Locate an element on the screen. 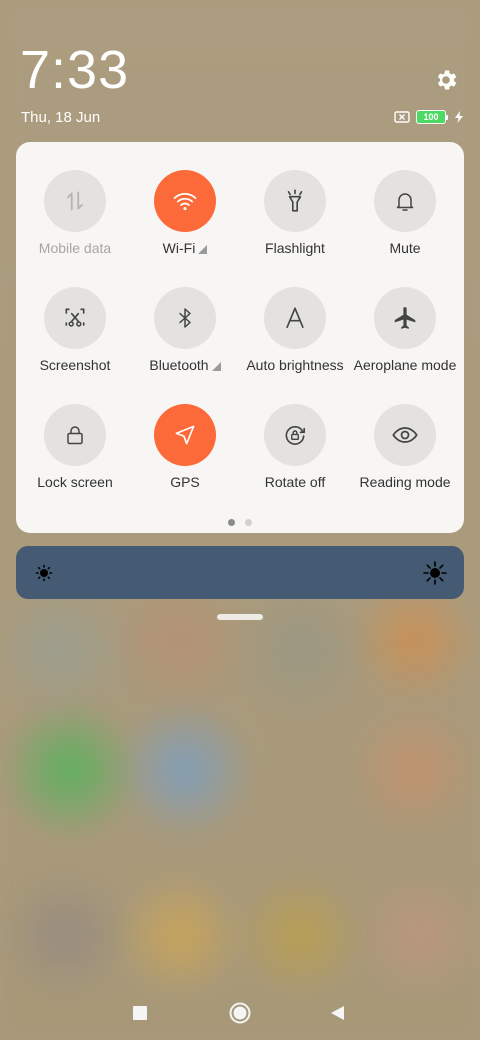 Image resolution: width=480 pixels, height=1040 pixels. drag-handle is located at coordinates (240, 617).